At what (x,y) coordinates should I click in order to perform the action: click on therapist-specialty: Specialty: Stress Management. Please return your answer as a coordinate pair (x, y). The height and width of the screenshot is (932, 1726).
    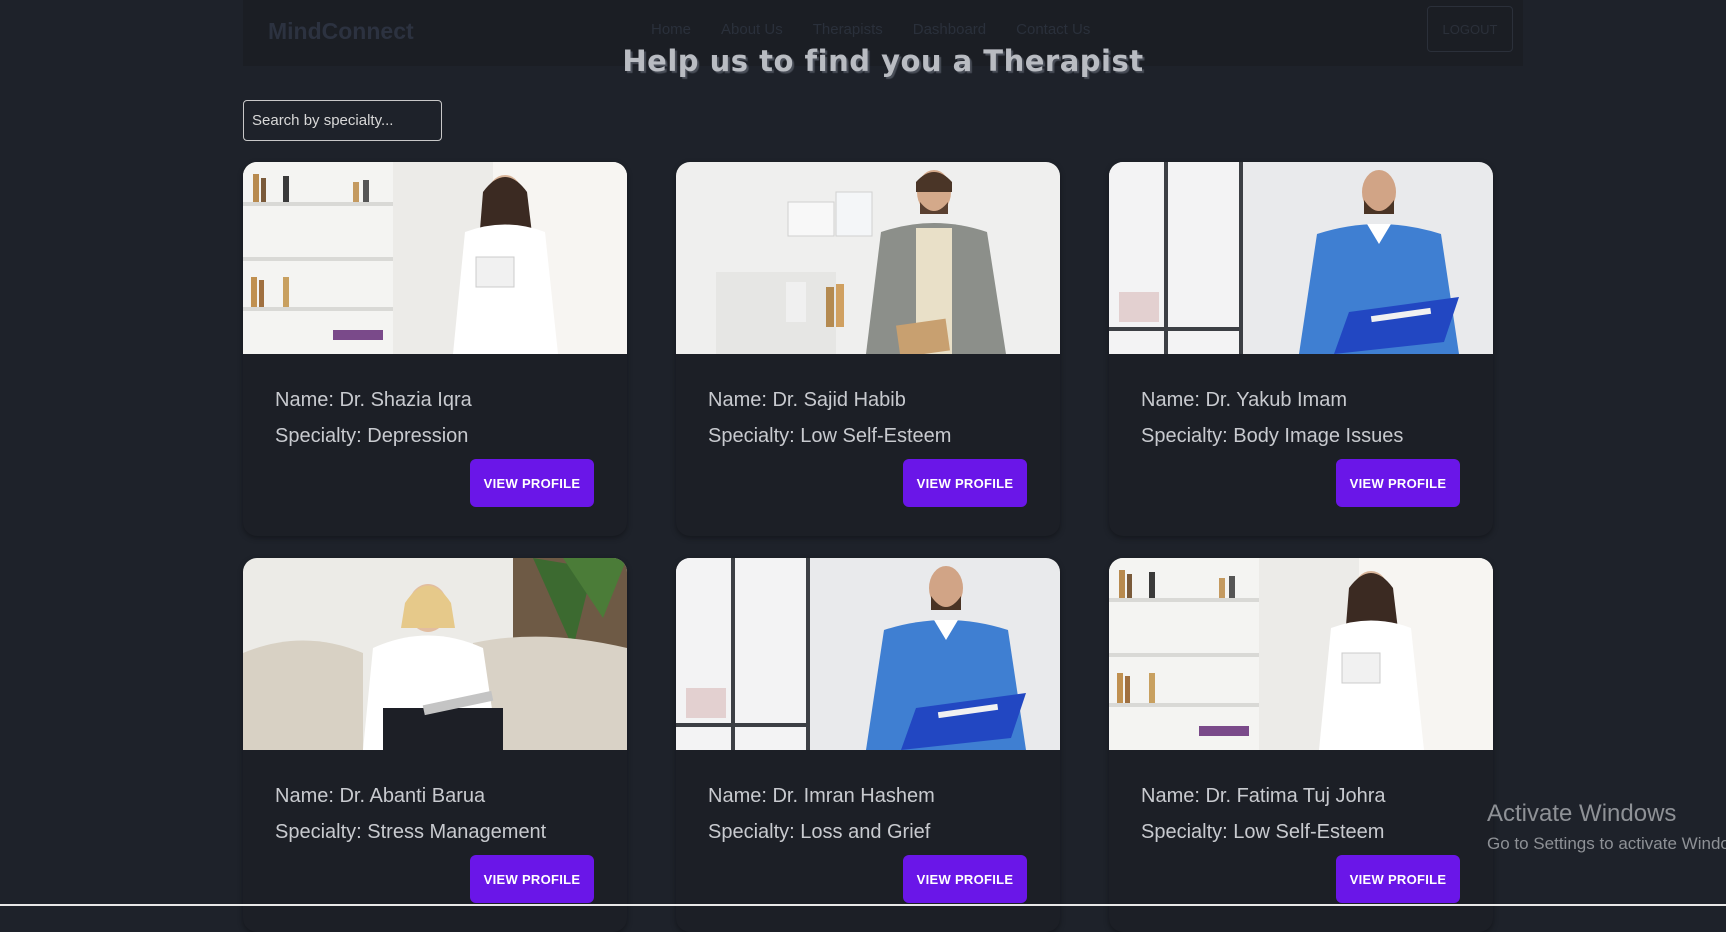
    Looking at the image, I should click on (411, 832).